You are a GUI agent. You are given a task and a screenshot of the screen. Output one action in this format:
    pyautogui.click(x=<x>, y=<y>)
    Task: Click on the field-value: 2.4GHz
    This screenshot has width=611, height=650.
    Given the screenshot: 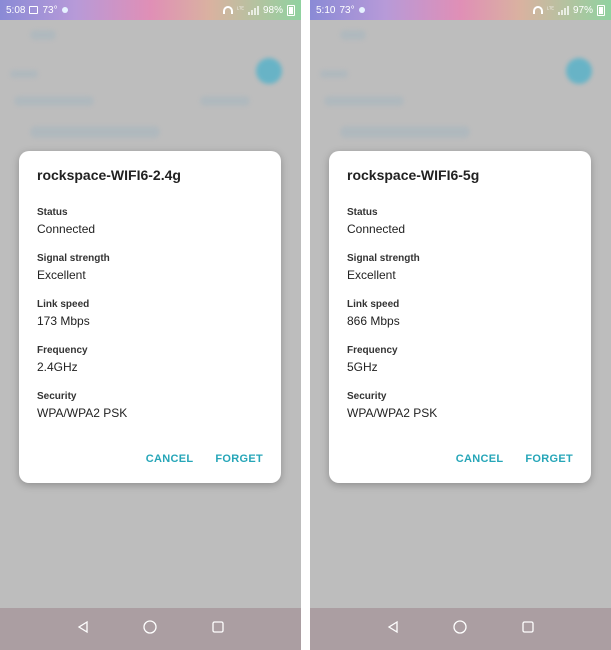 What is the action you would take?
    pyautogui.click(x=57, y=367)
    